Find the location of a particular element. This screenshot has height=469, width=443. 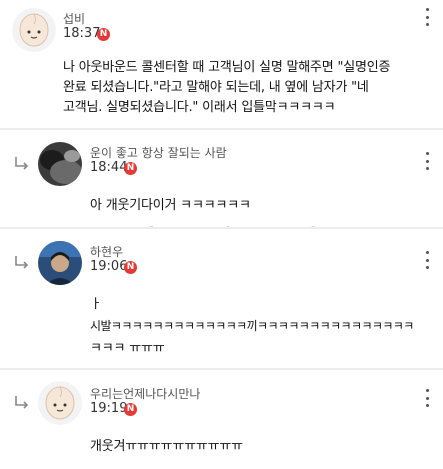

comment-text-line: ㅋㅋㅋ ㅠㅠㅠ is located at coordinates (127, 348).